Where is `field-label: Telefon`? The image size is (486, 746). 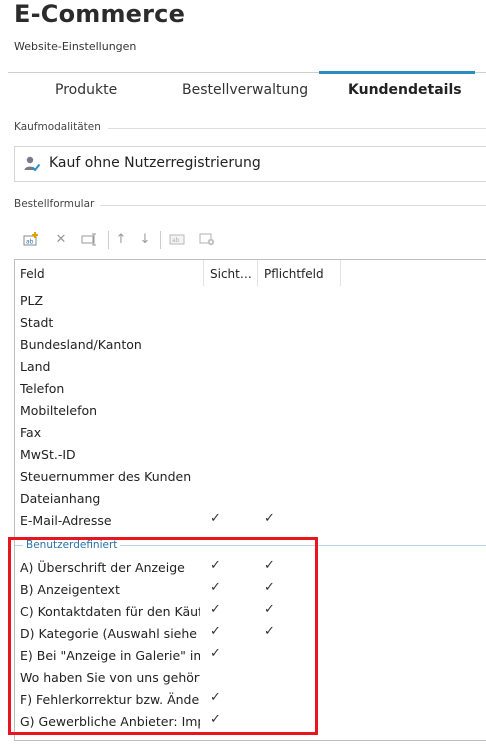
field-label: Telefon is located at coordinates (42, 388).